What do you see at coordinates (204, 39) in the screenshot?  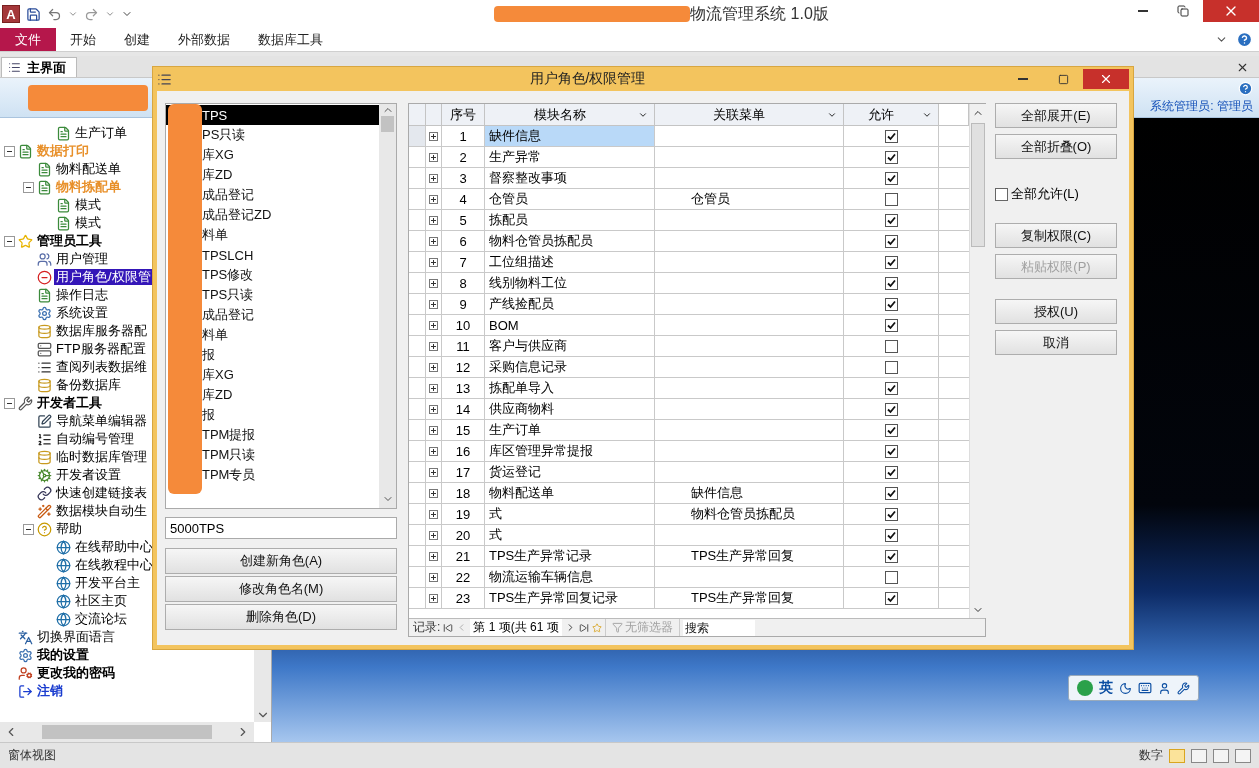 I see `ribbon-tab: 外部数据` at bounding box center [204, 39].